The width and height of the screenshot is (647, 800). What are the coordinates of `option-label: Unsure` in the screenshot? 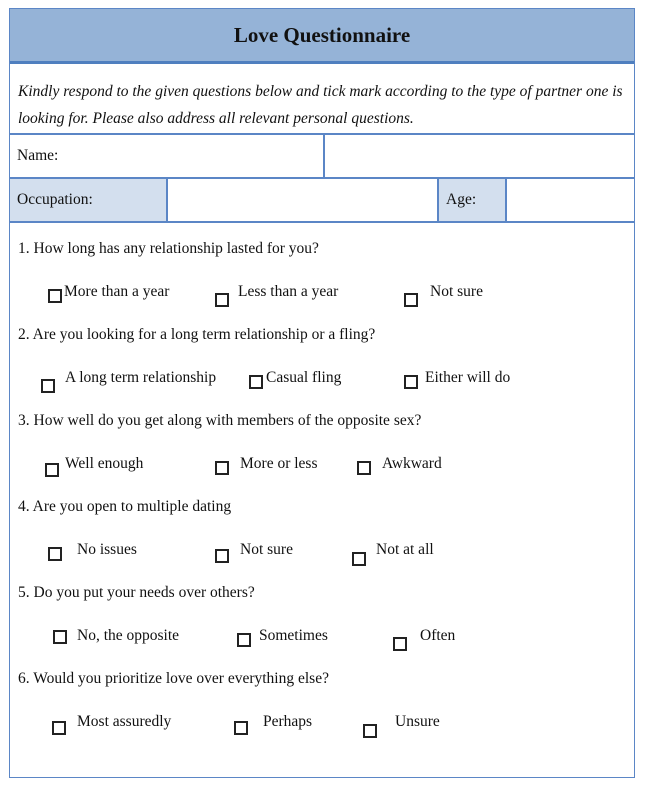 It's located at (417, 721).